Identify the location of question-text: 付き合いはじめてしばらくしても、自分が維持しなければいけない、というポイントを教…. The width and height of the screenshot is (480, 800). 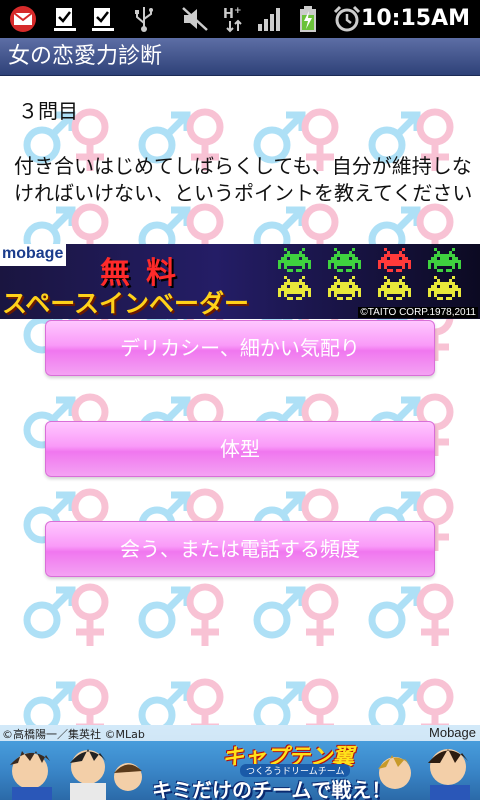
(243, 179).